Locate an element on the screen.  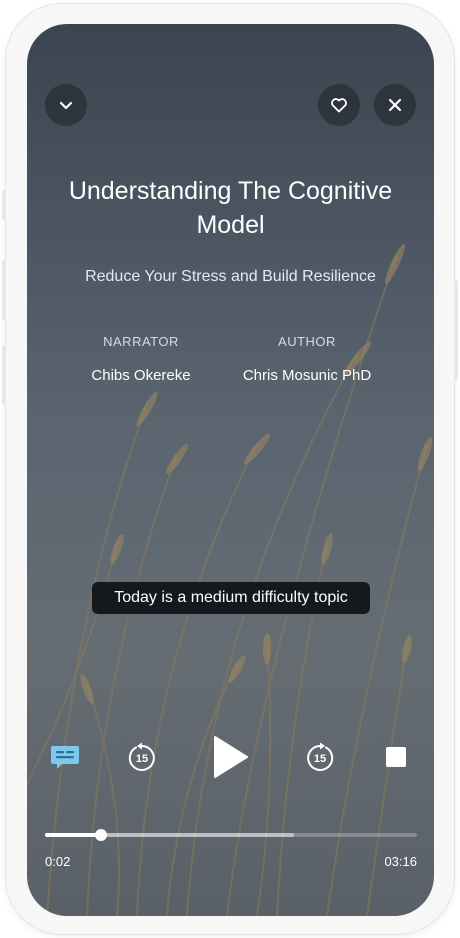
captions-icon is located at coordinates (65, 757).